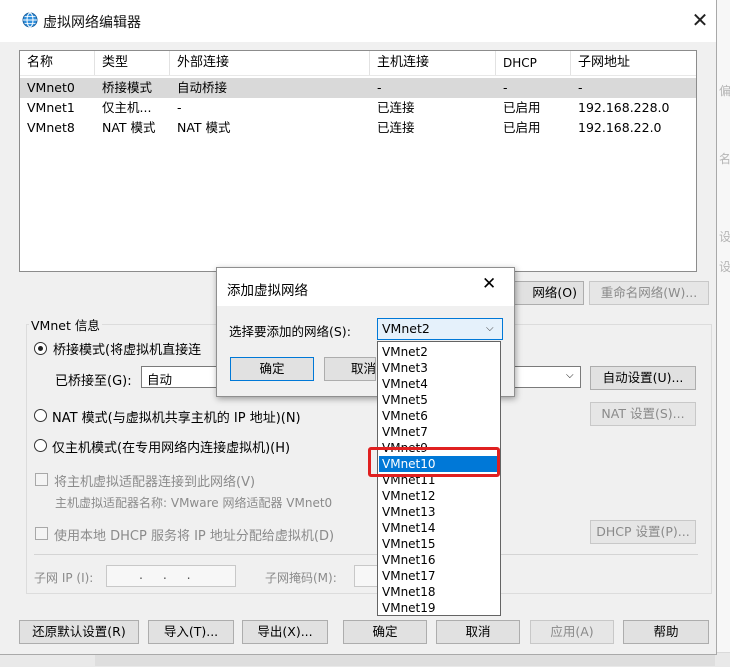 This screenshot has width=730, height=667. What do you see at coordinates (176, 416) in the screenshot?
I see `nat-radio-label: NAT 模式(与虚拟机共享主机的 IP 地址)(N)` at bounding box center [176, 416].